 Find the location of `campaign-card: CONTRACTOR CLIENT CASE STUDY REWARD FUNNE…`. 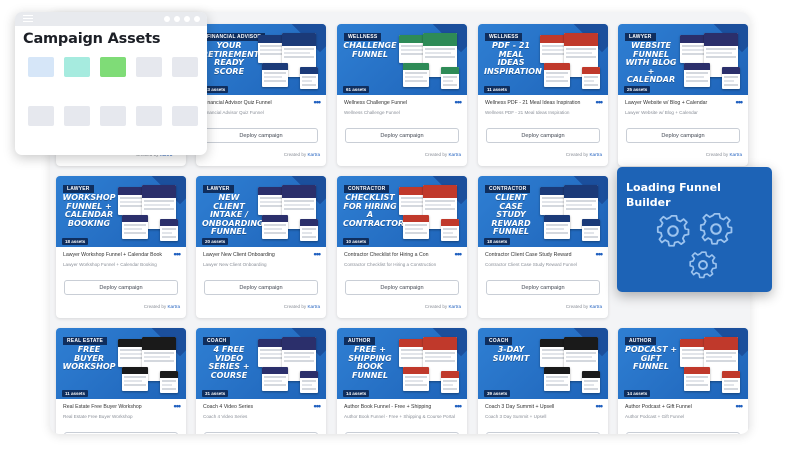

campaign-card: CONTRACTOR CLIENT CASE STUDY REWARD FUNNE… is located at coordinates (543, 247).